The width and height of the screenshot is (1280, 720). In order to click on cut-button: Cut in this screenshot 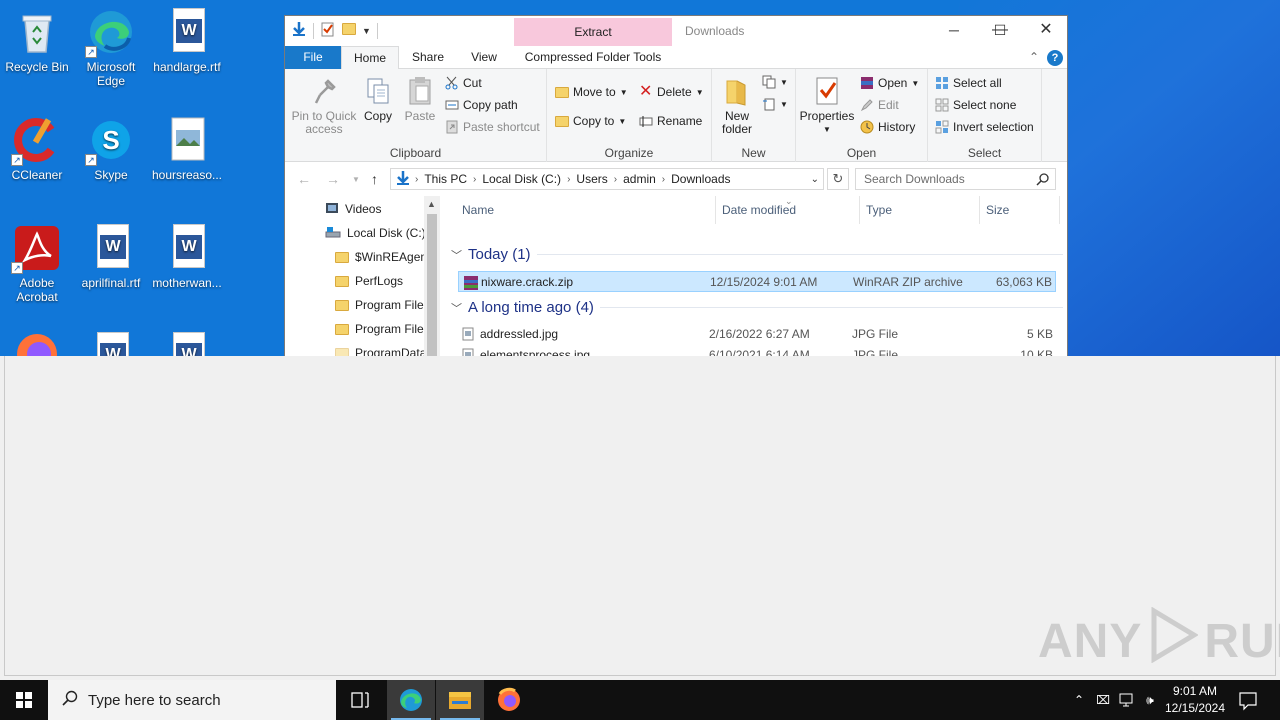, I will do `click(463, 83)`.